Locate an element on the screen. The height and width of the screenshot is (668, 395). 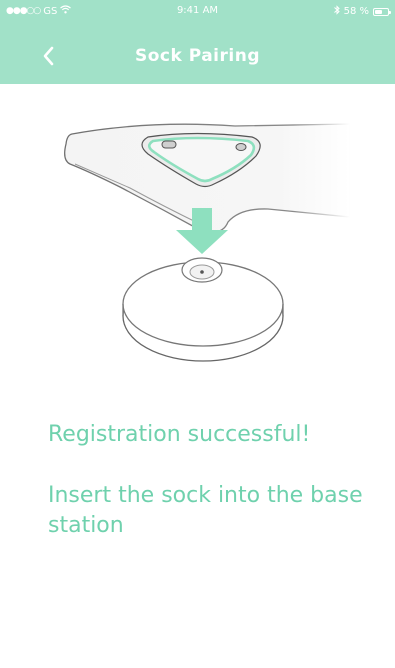
instruction-message: Insert the sock into the base station is located at coordinates (205, 510).